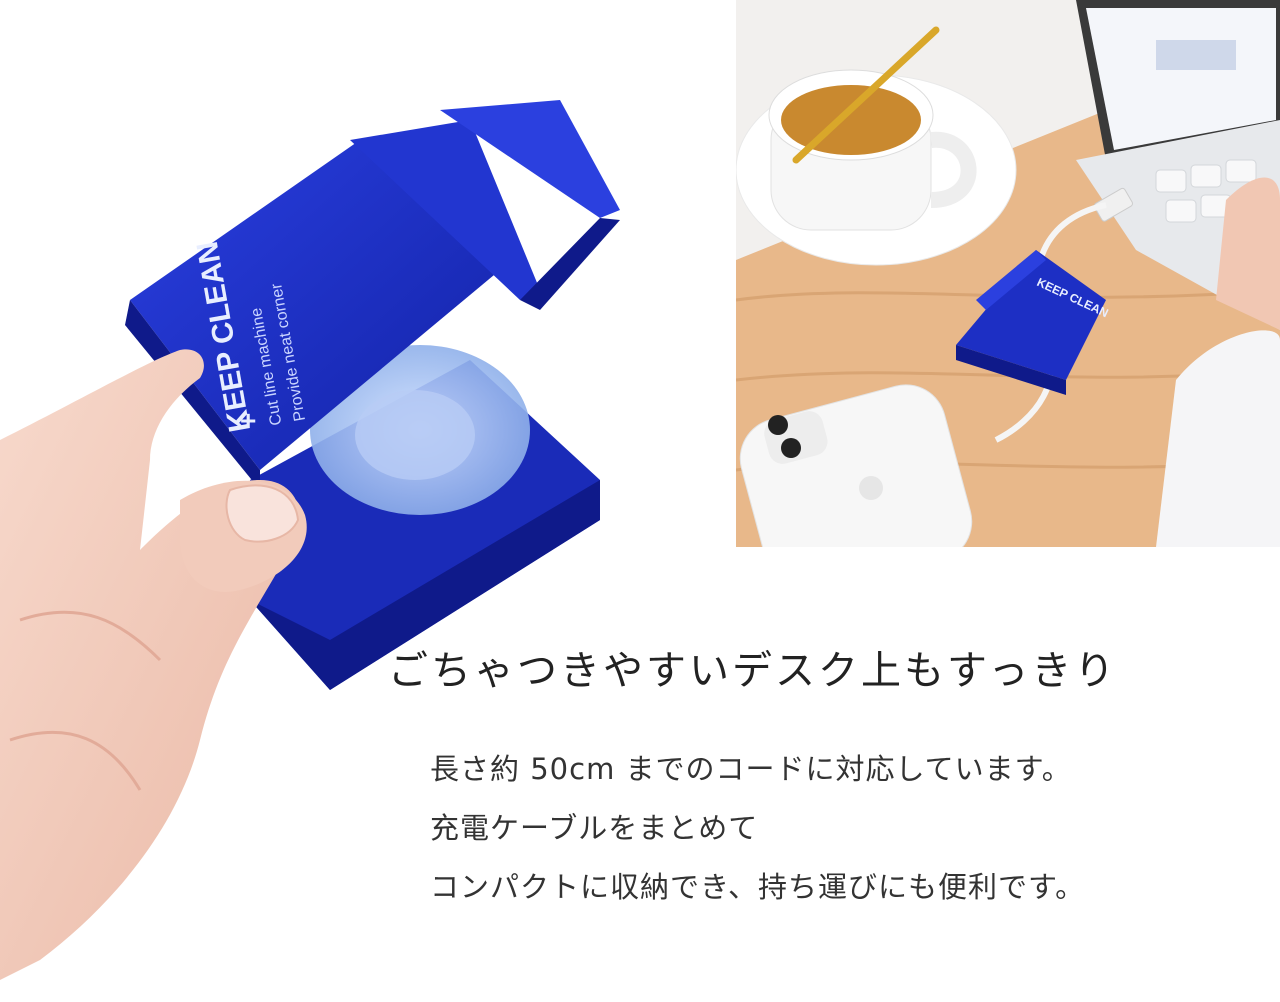  What do you see at coordinates (248, 420) in the screenshot?
I see `plus-mark-icon: +` at bounding box center [248, 420].